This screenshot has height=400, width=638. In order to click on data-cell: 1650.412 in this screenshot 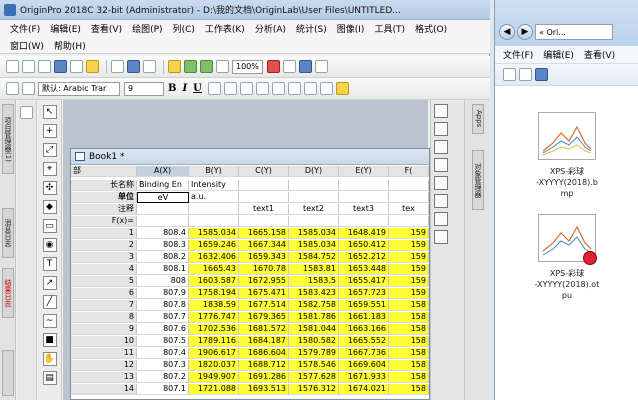, I will do `click(364, 245)`.